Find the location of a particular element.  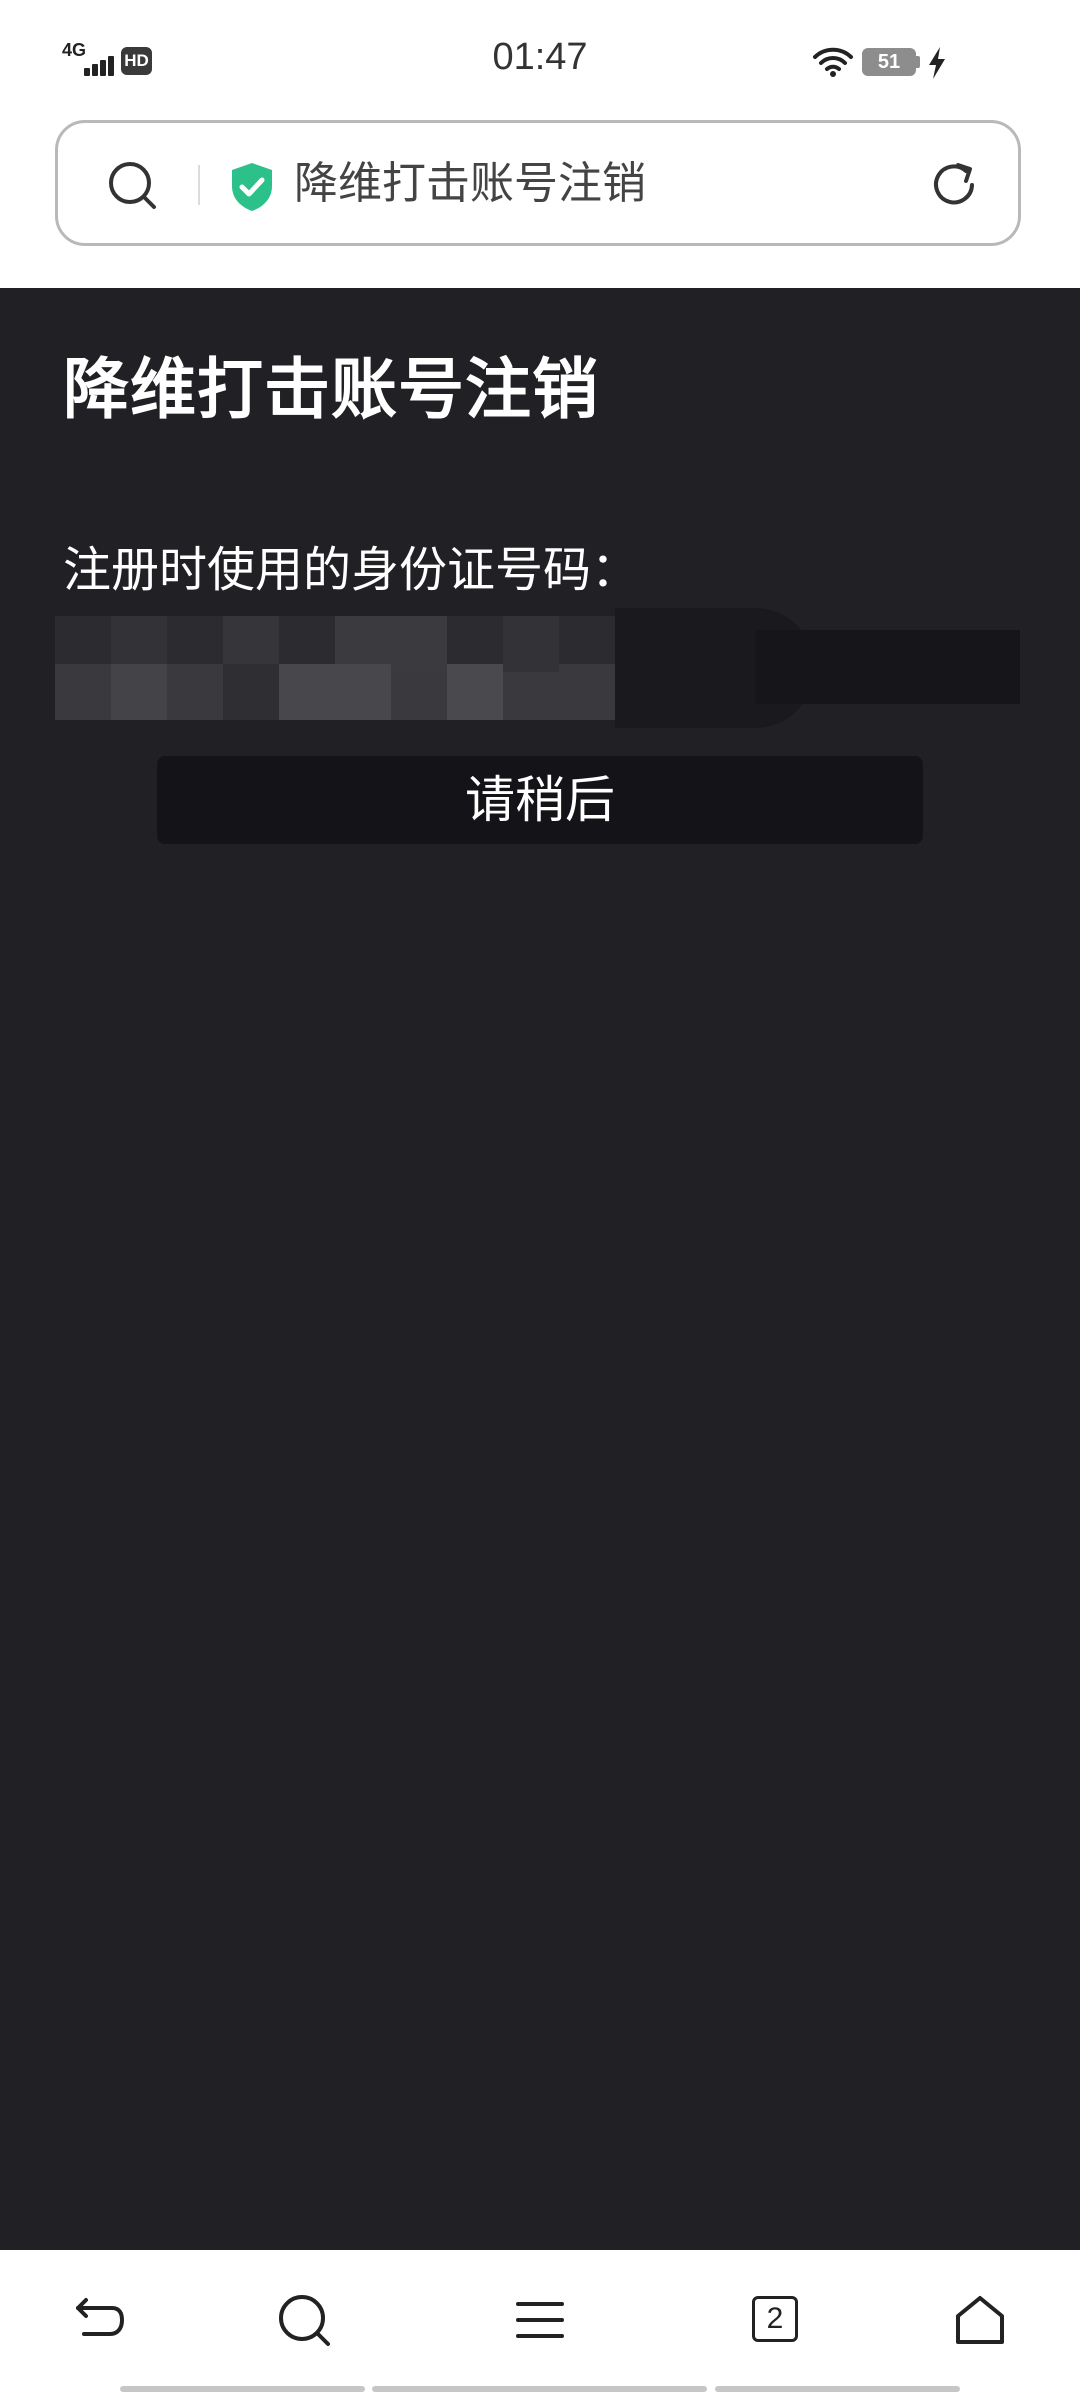

wifi-icon is located at coordinates (833, 62).